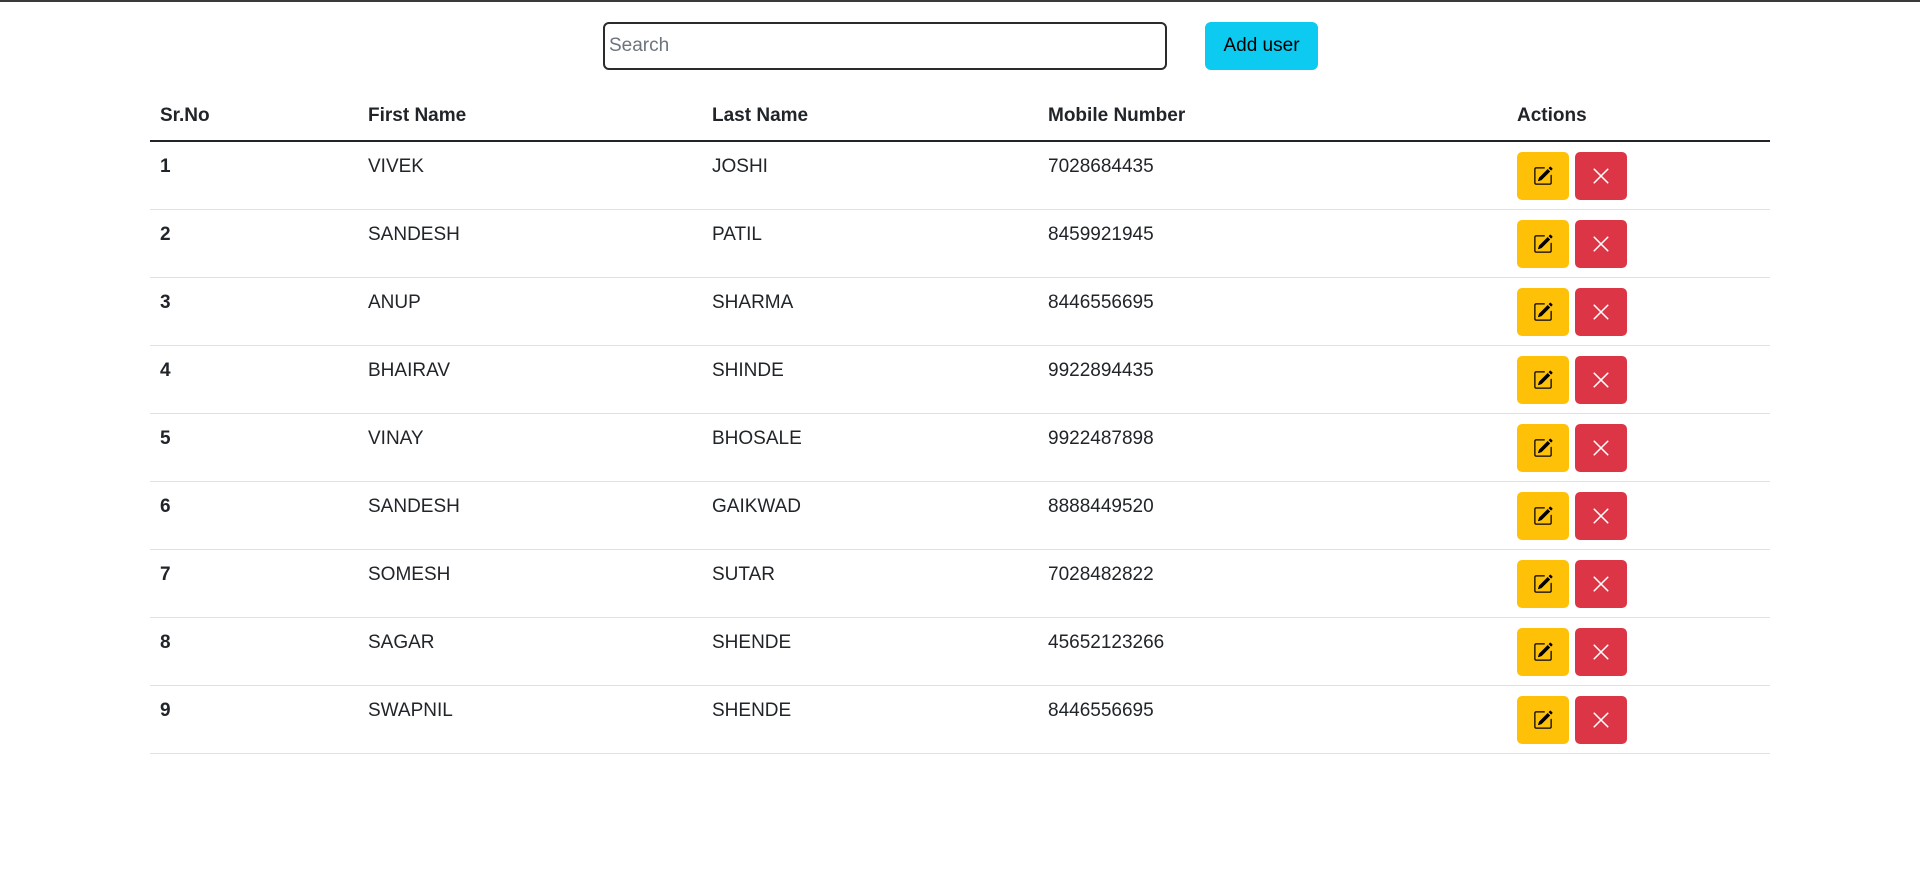  I want to click on cell-first-name: SAGAR, so click(530, 651).